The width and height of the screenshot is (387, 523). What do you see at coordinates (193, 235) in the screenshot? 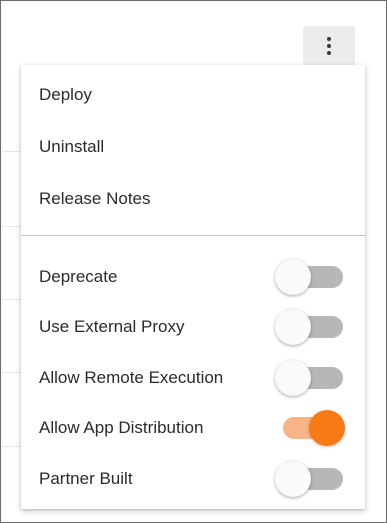
I see `menu-divider` at bounding box center [193, 235].